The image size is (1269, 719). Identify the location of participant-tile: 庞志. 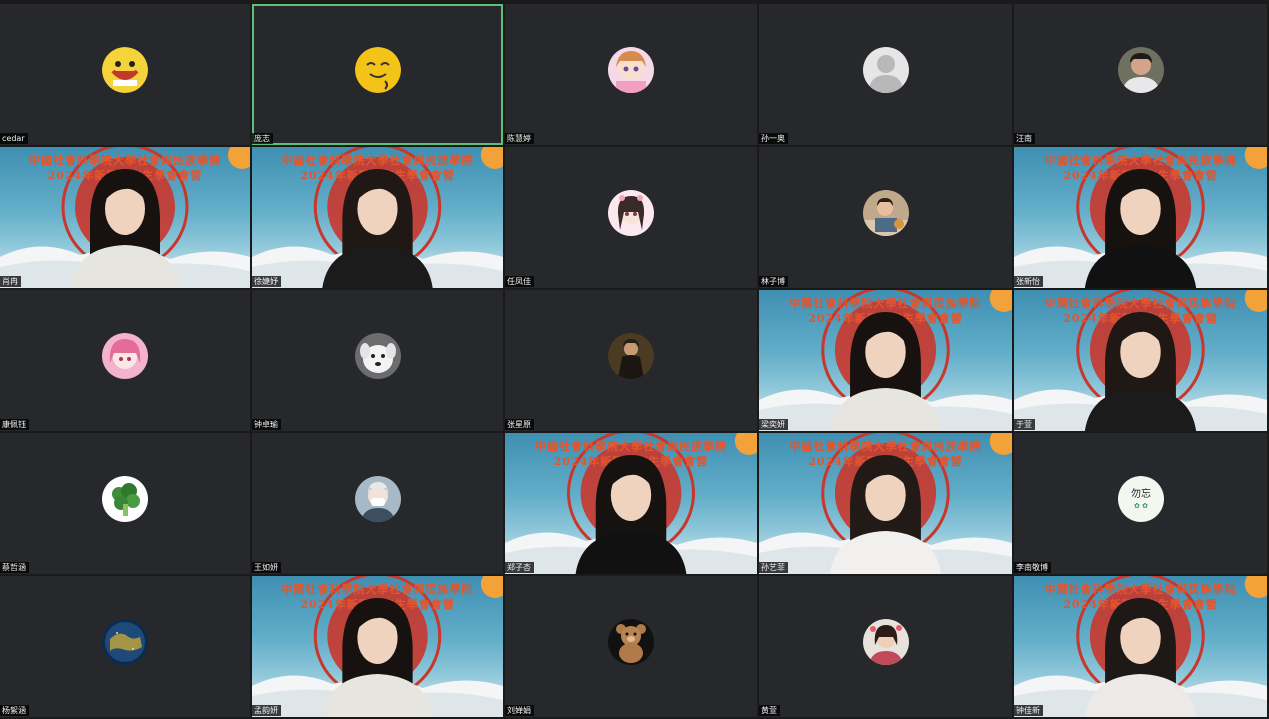
(377, 74).